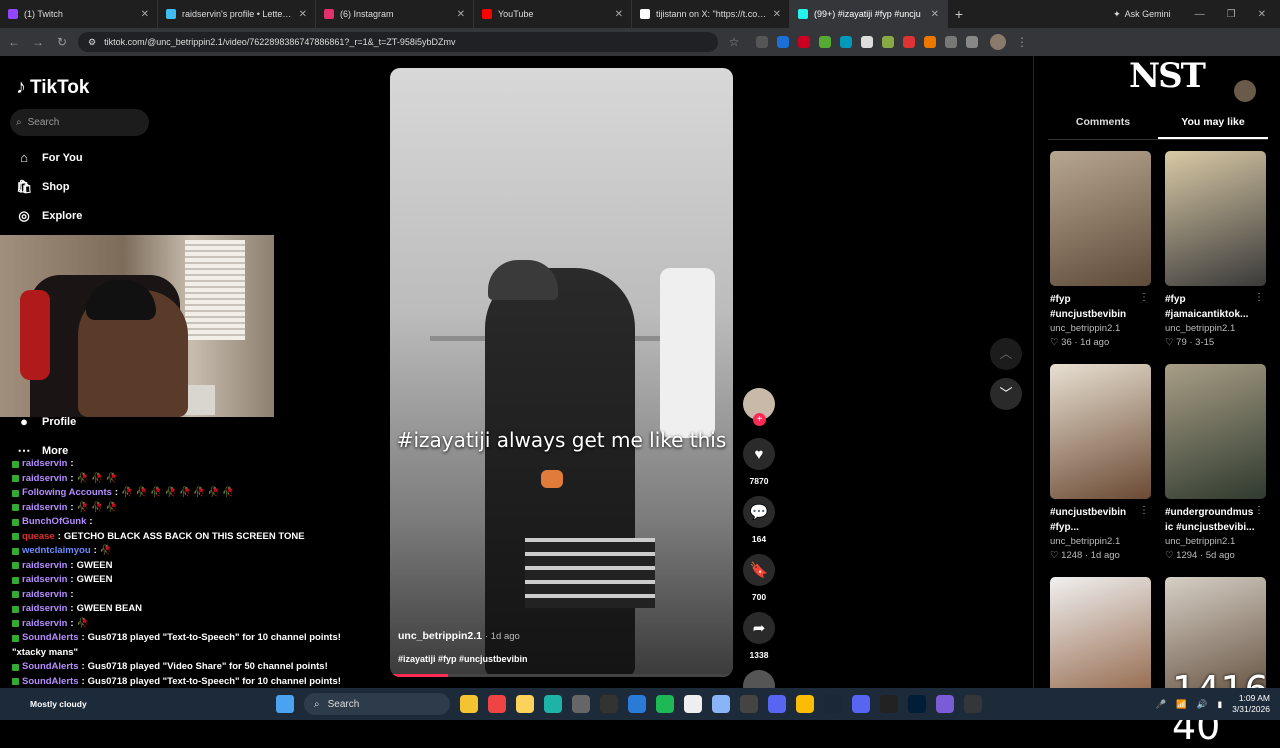 The height and width of the screenshot is (748, 1280). Describe the element at coordinates (459, 636) in the screenshot. I see `video-author: unc_betrippin2.1 · 1d ago` at that location.